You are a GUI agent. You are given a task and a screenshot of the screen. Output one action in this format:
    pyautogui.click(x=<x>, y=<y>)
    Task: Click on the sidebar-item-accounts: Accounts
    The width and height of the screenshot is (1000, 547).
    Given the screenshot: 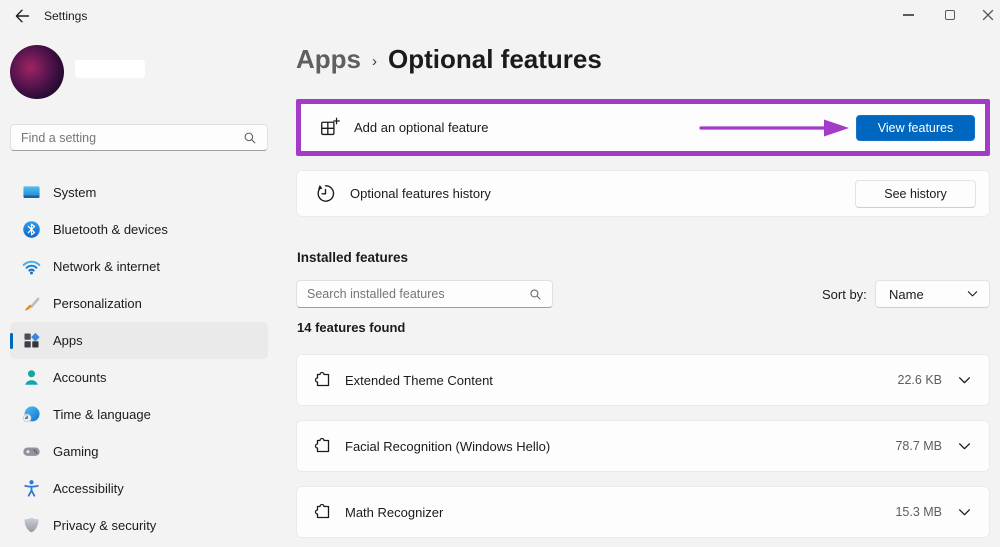 What is the action you would take?
    pyautogui.click(x=139, y=377)
    